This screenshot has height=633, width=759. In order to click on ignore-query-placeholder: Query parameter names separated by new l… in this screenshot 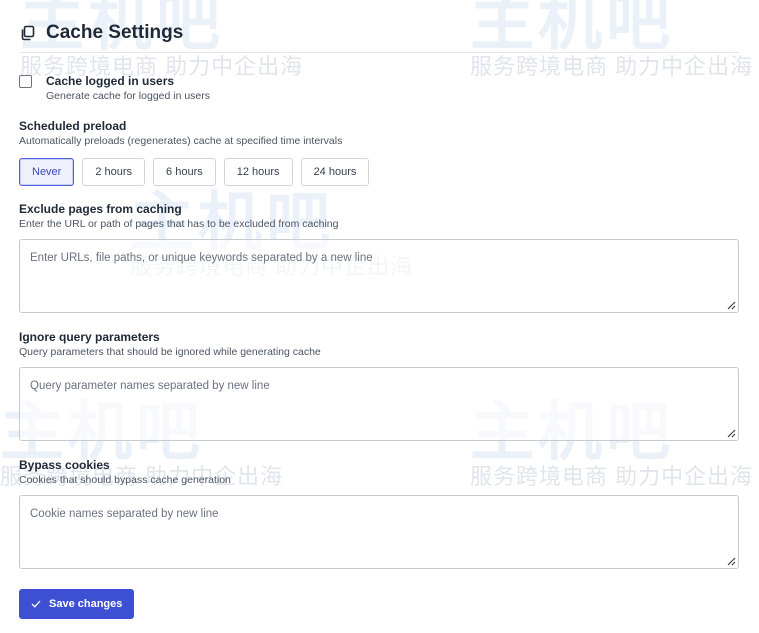, I will do `click(150, 386)`.